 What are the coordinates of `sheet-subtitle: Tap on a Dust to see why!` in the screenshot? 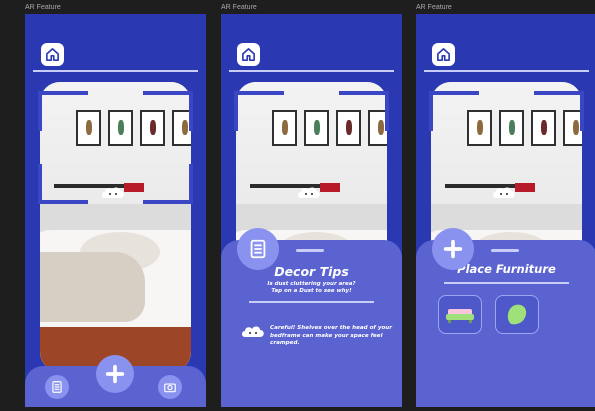 It's located at (311, 291).